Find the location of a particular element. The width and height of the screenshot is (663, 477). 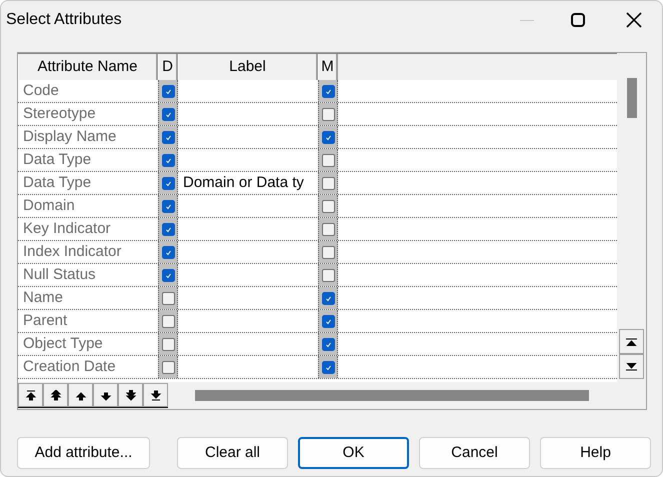

attribute-name-cell-text: Key Indicator is located at coordinates (67, 228).